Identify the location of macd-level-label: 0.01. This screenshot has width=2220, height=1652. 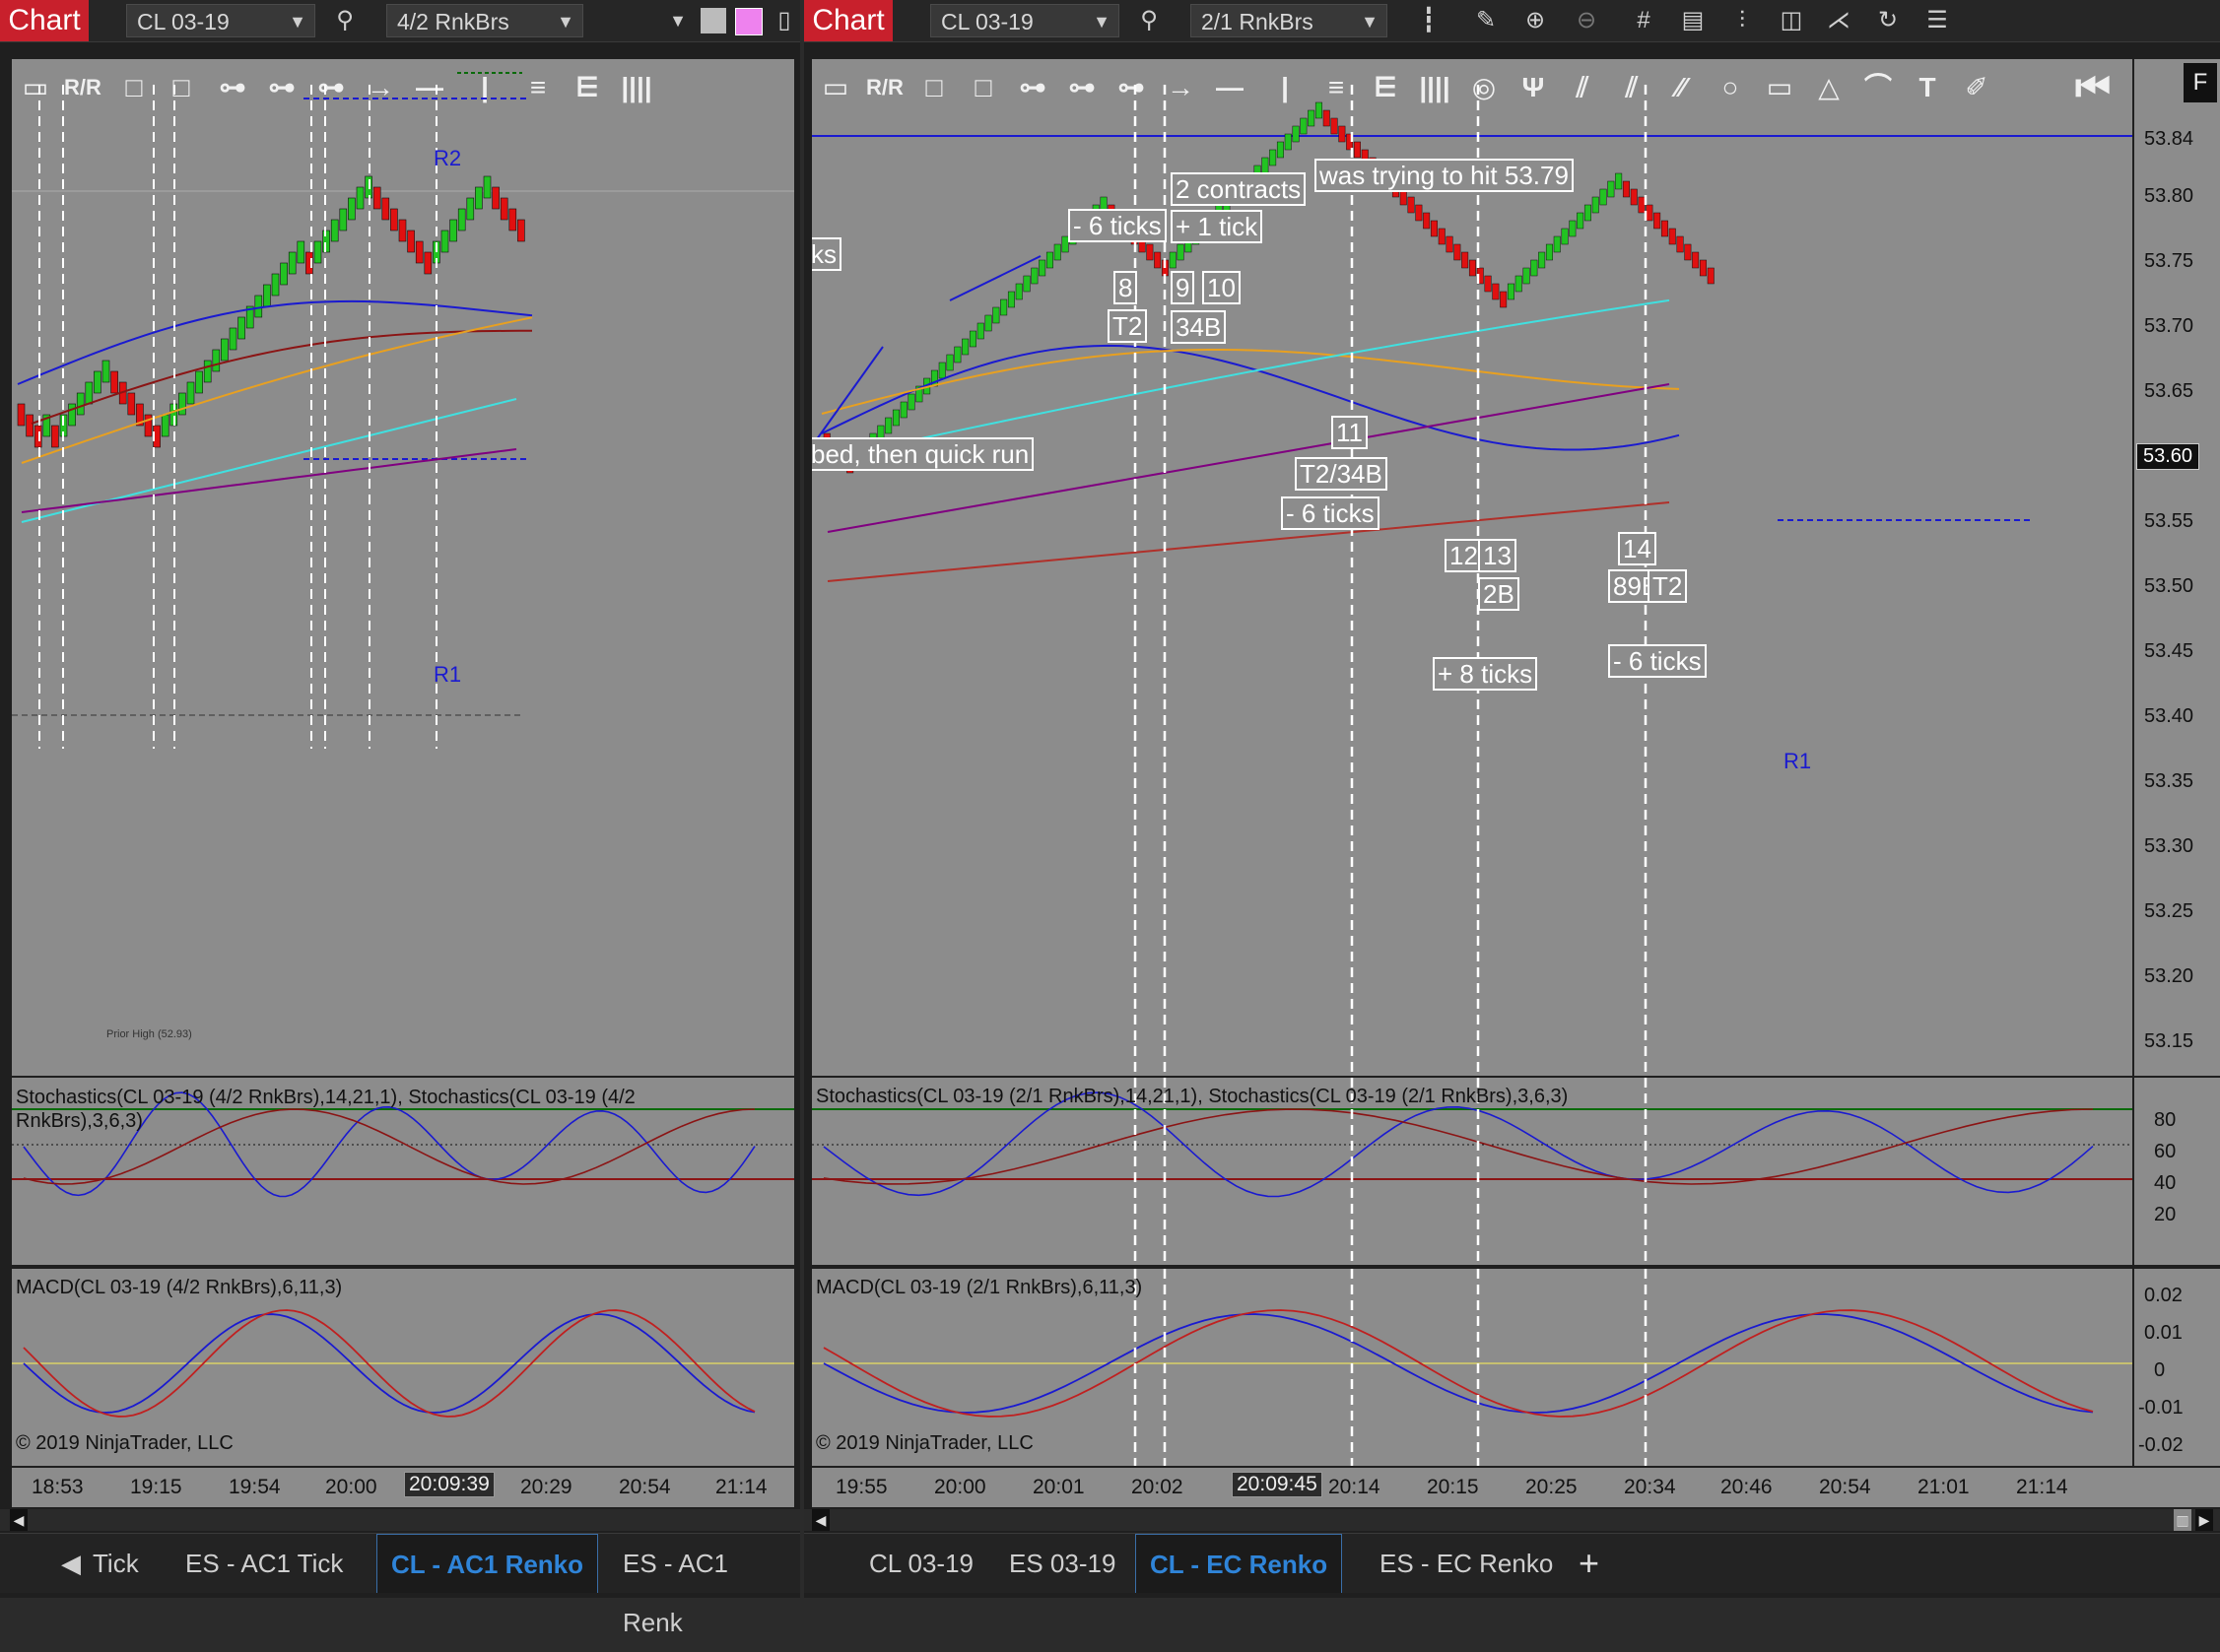
(2163, 1333).